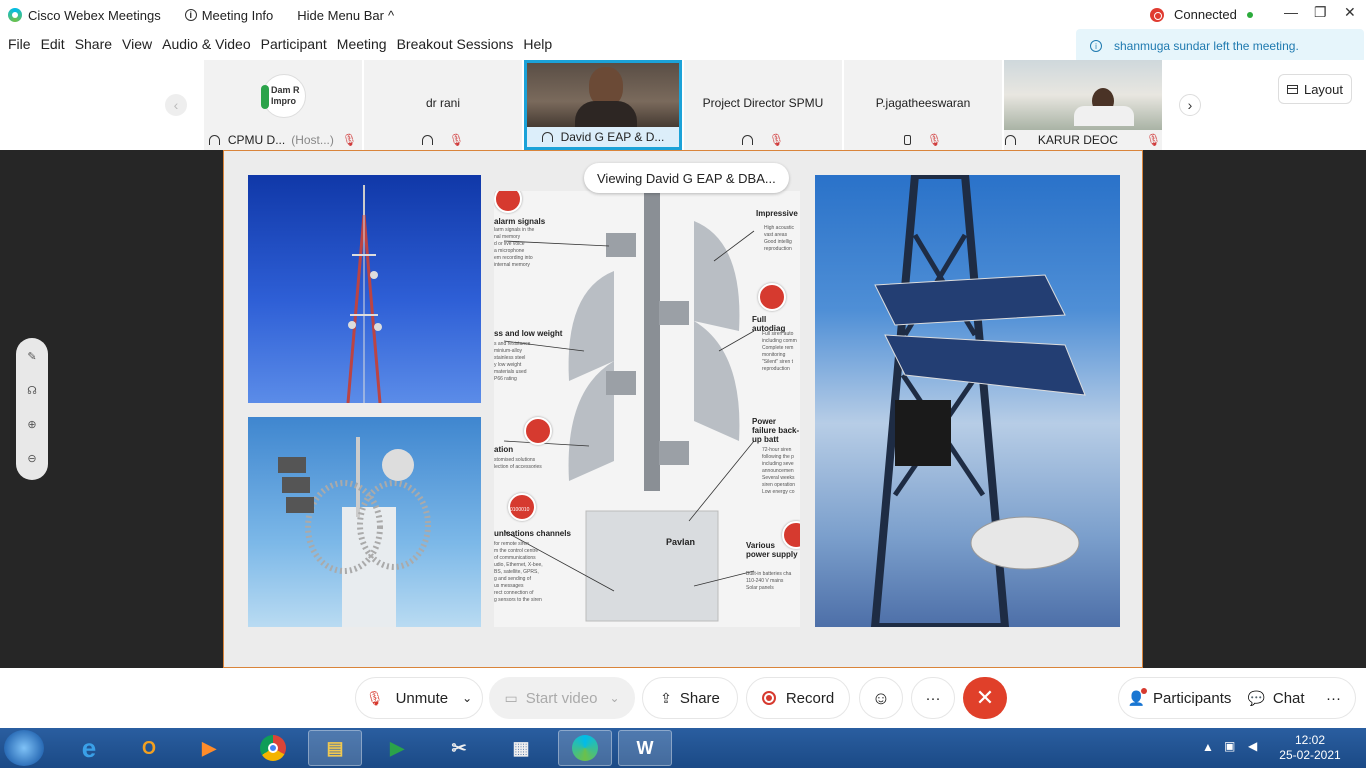  I want to click on volume-icon: ◀, so click(1252, 746).